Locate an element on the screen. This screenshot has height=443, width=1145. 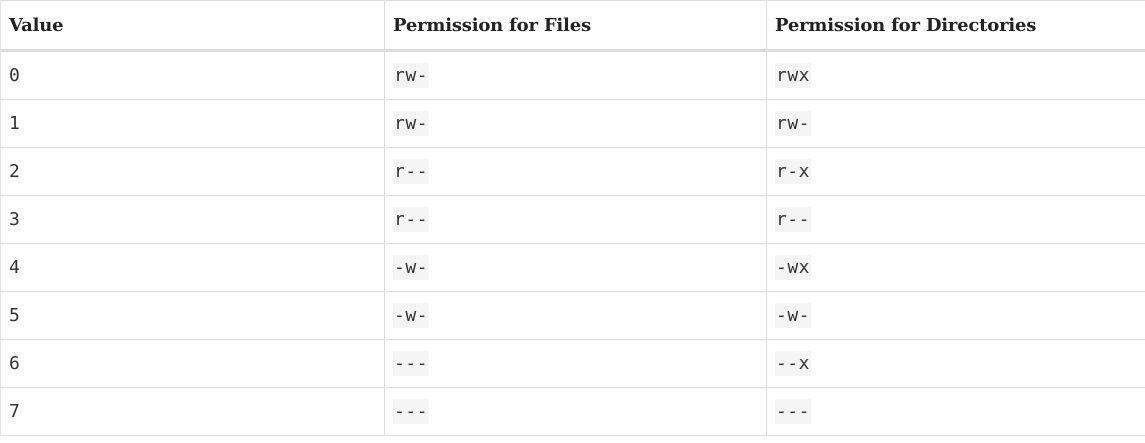
cell-directory-permission: rw- is located at coordinates (955, 123).